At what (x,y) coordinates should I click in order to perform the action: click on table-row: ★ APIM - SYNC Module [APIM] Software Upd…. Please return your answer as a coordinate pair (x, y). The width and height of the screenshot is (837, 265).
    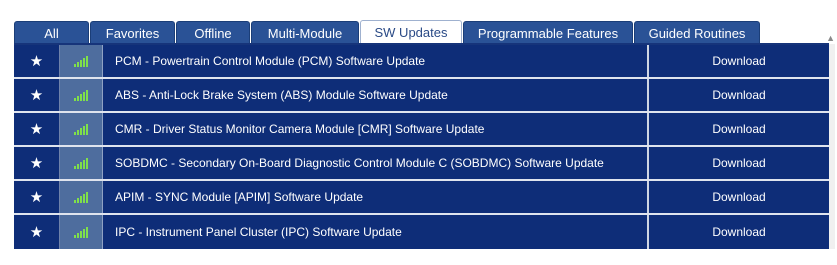
    Looking at the image, I should click on (421, 198).